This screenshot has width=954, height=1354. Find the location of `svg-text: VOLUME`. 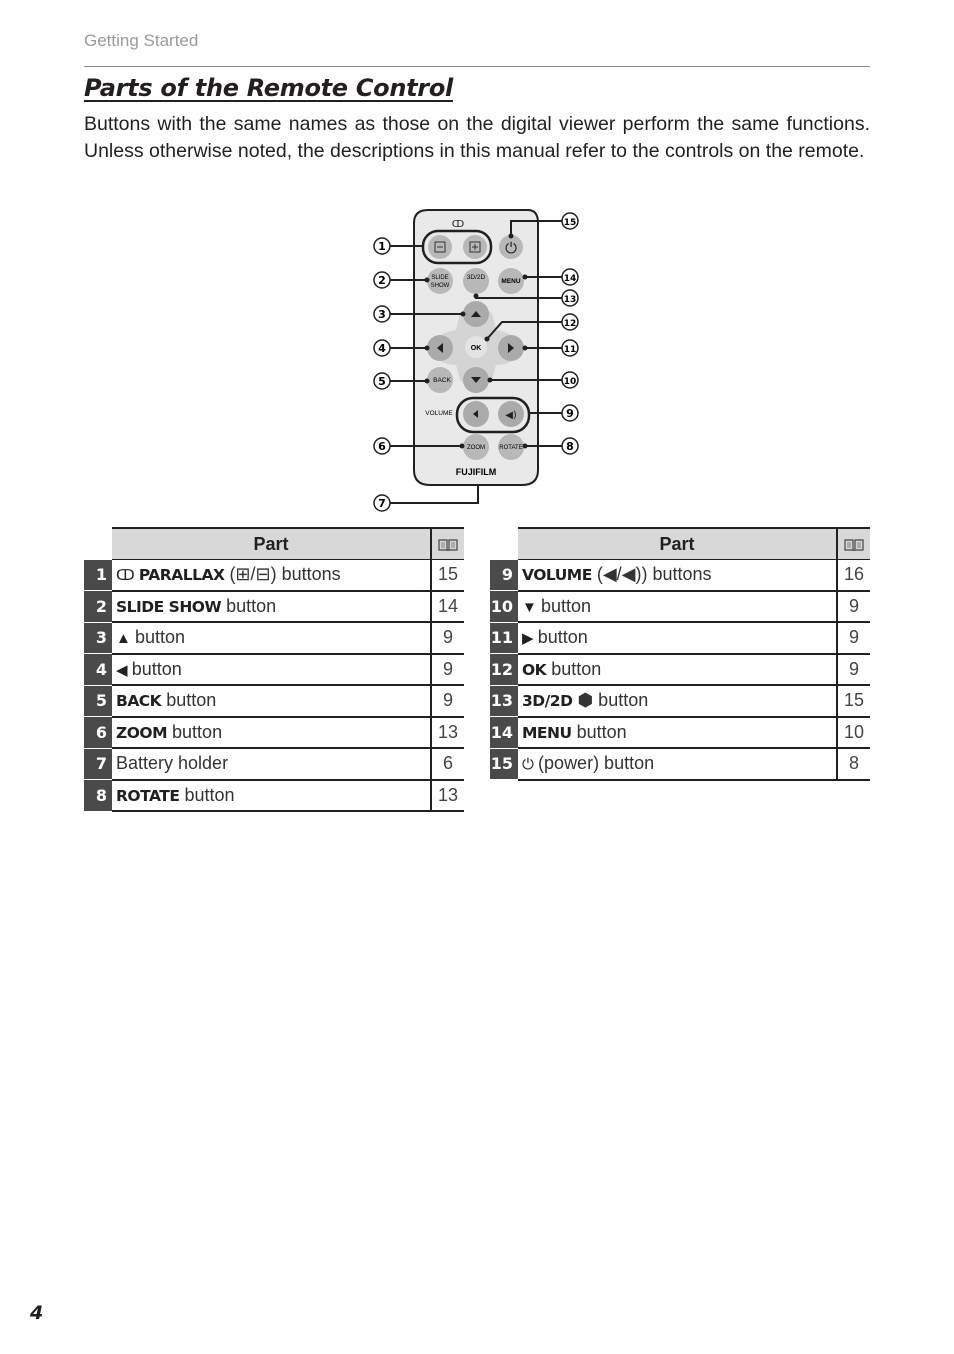

svg-text: VOLUME is located at coordinates (439, 413).